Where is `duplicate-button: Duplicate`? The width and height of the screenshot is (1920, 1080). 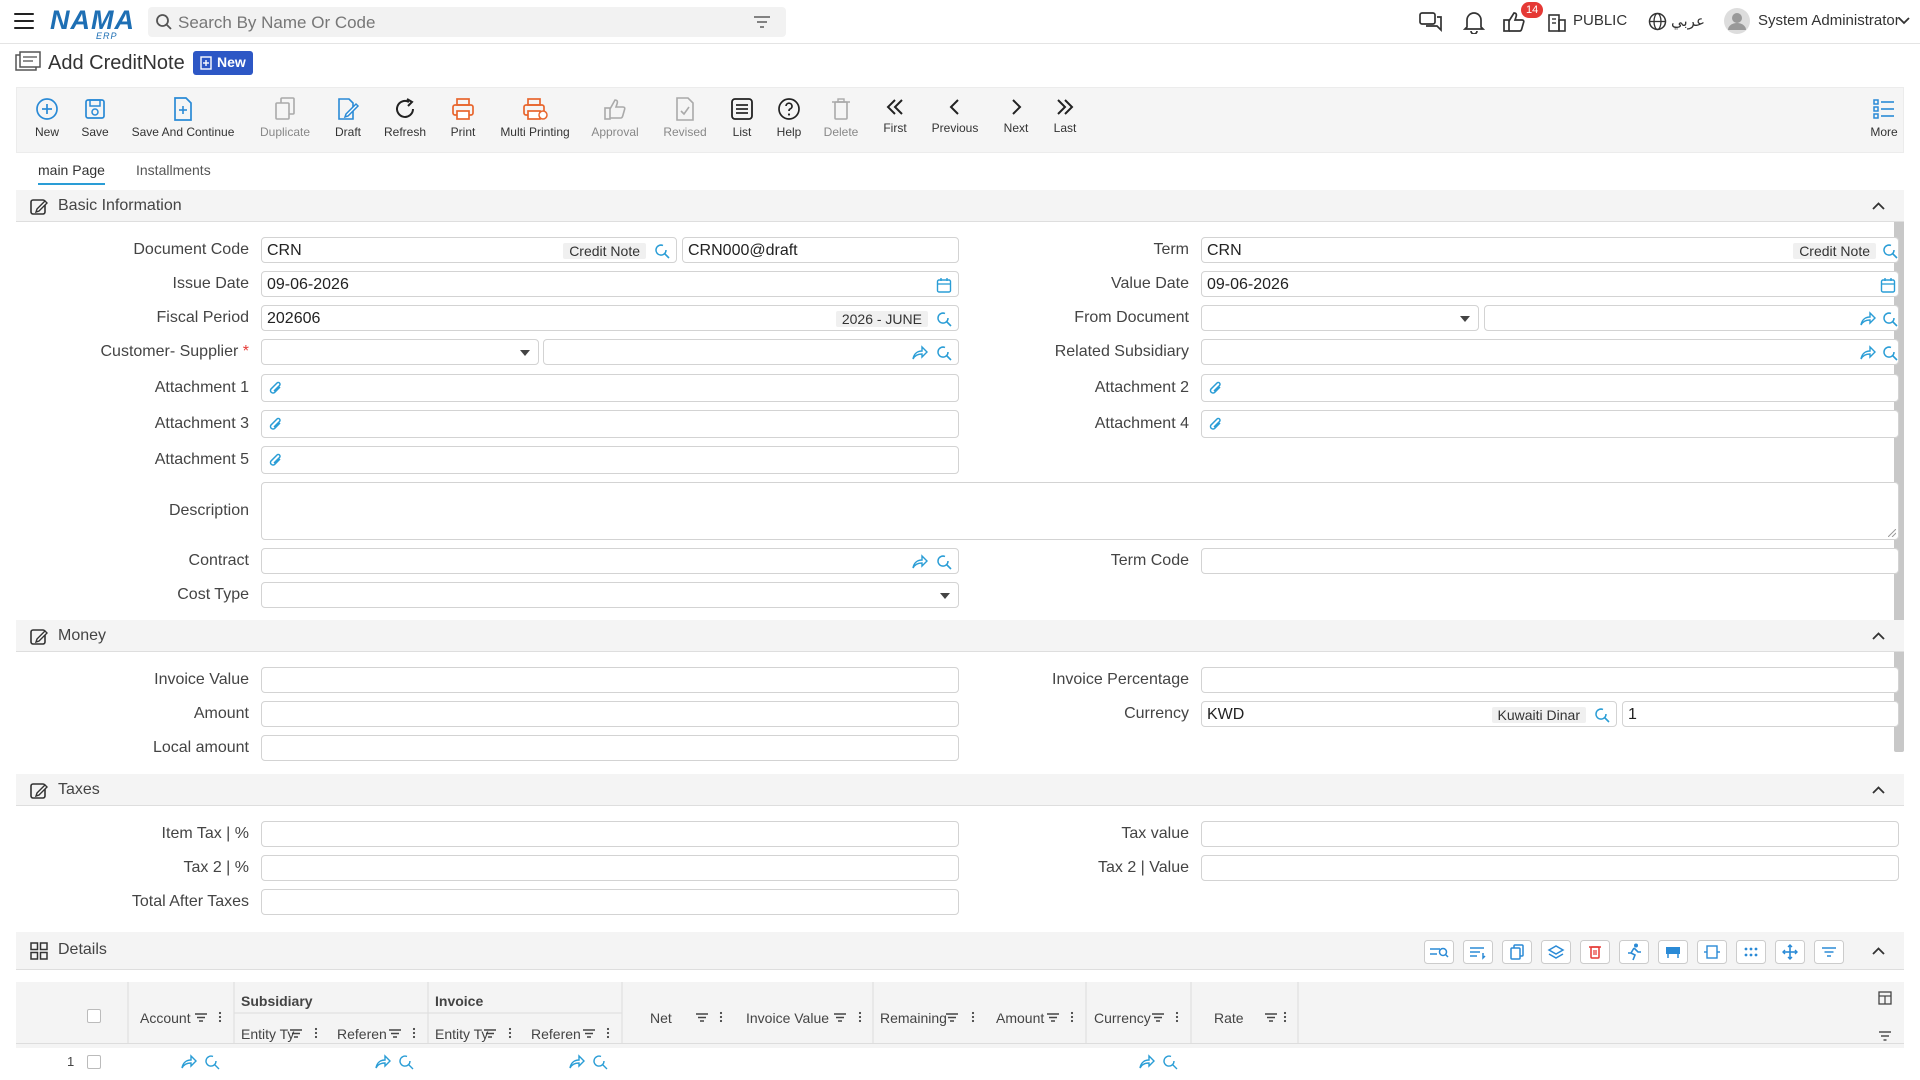
duplicate-button: Duplicate is located at coordinates (285, 121).